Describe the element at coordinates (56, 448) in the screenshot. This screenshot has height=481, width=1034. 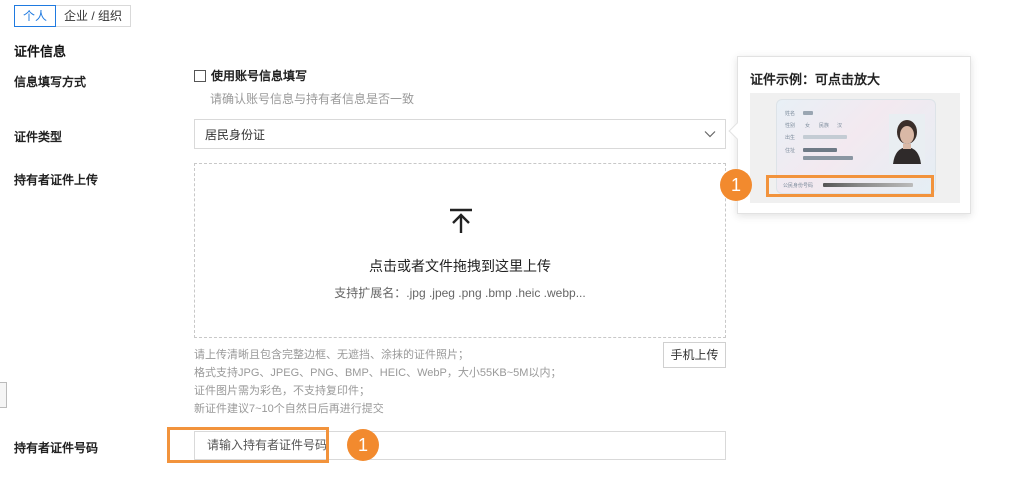
I see `id-number-label: 持有者证件号码` at that location.